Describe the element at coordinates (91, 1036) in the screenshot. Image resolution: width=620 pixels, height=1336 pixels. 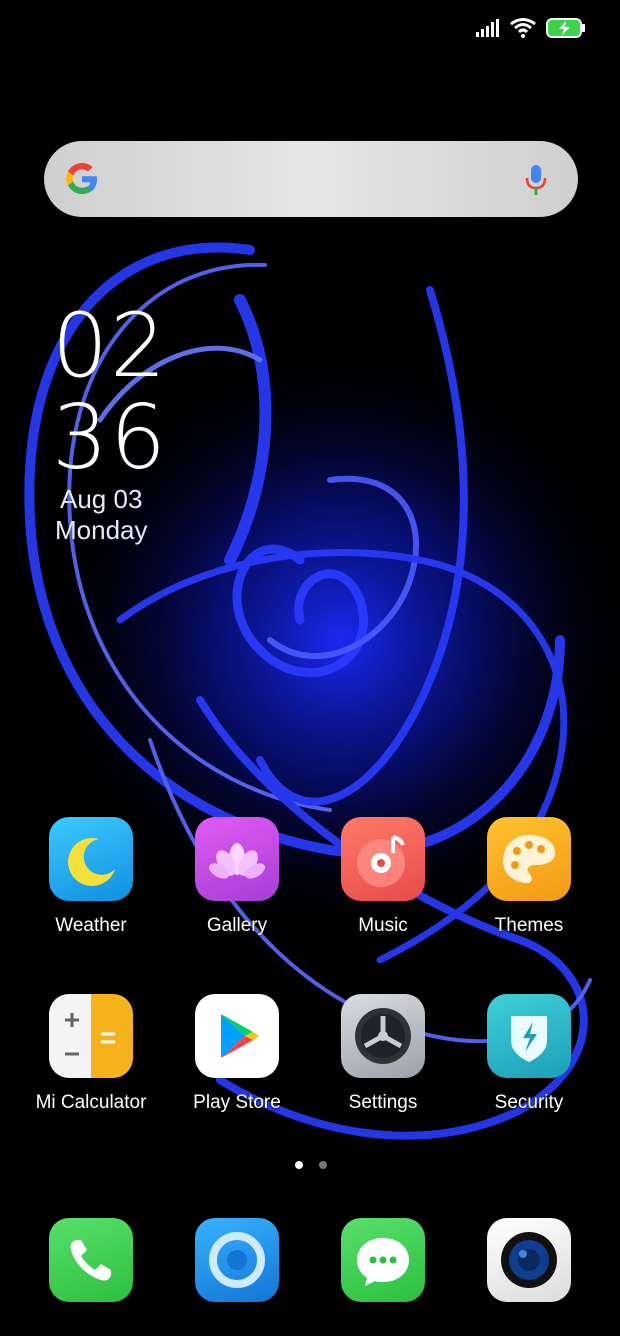
I see `calculator-icon` at that location.